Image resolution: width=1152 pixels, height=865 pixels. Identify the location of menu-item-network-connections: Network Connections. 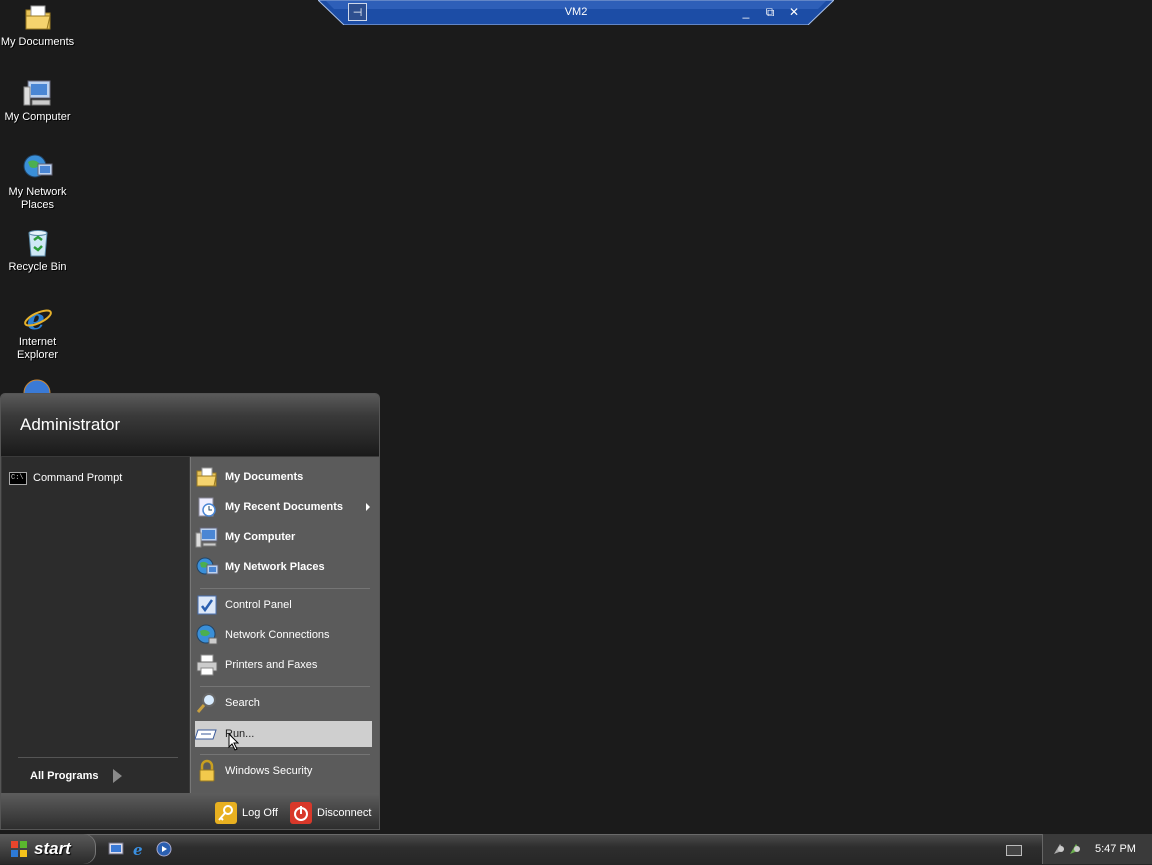
(283, 635).